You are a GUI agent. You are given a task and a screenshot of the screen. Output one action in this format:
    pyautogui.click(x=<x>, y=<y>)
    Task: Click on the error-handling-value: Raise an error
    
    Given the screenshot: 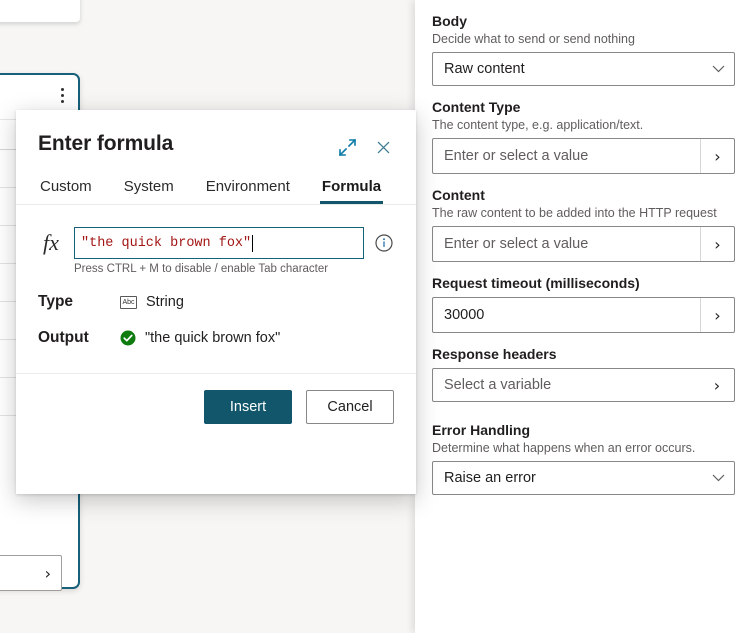 What is the action you would take?
    pyautogui.click(x=490, y=478)
    